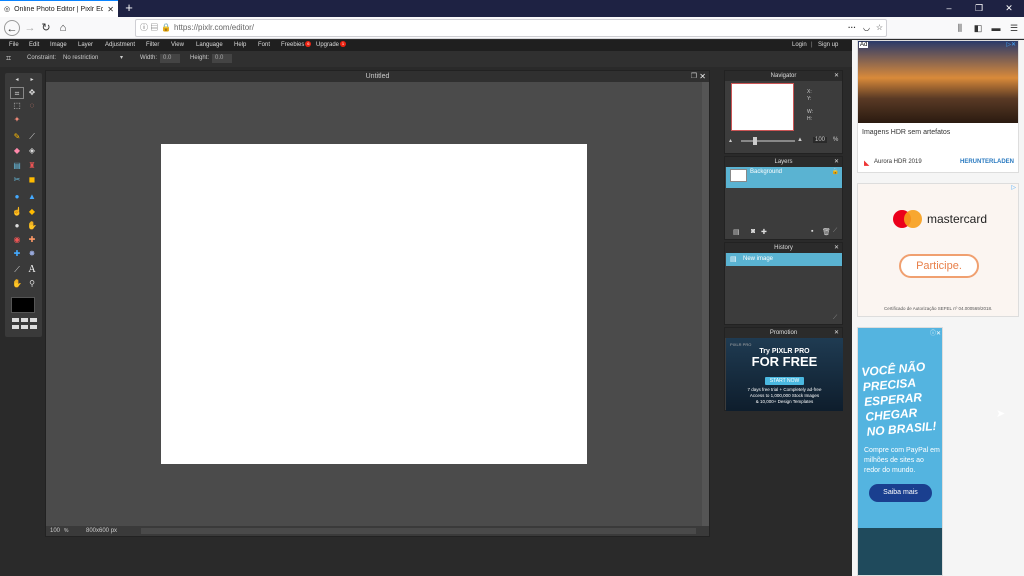 This screenshot has width=1024, height=576. What do you see at coordinates (17, 270) in the screenshot?
I see `color-picker-tool-icon: ⟋` at bounding box center [17, 270].